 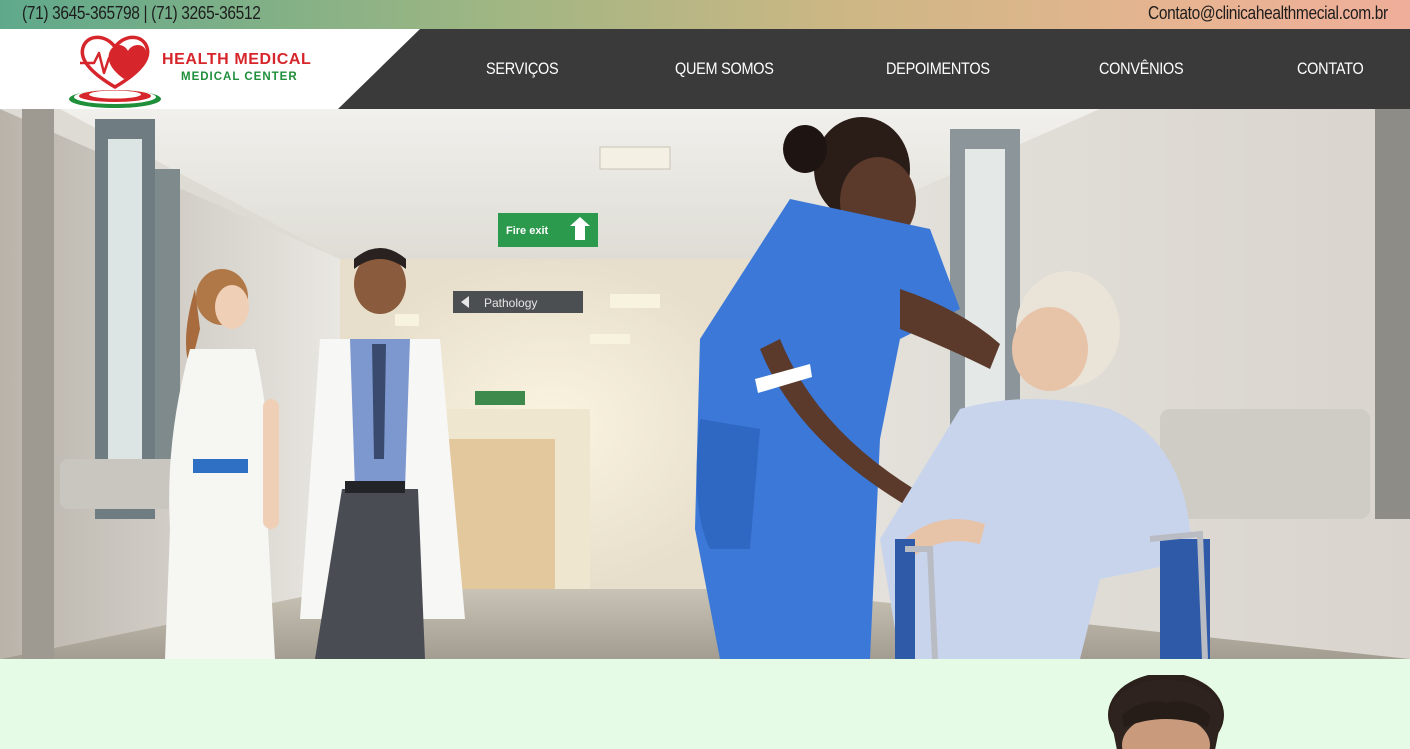 What do you see at coordinates (237, 59) in the screenshot?
I see `brand-title: HEALTH MEDICAL` at bounding box center [237, 59].